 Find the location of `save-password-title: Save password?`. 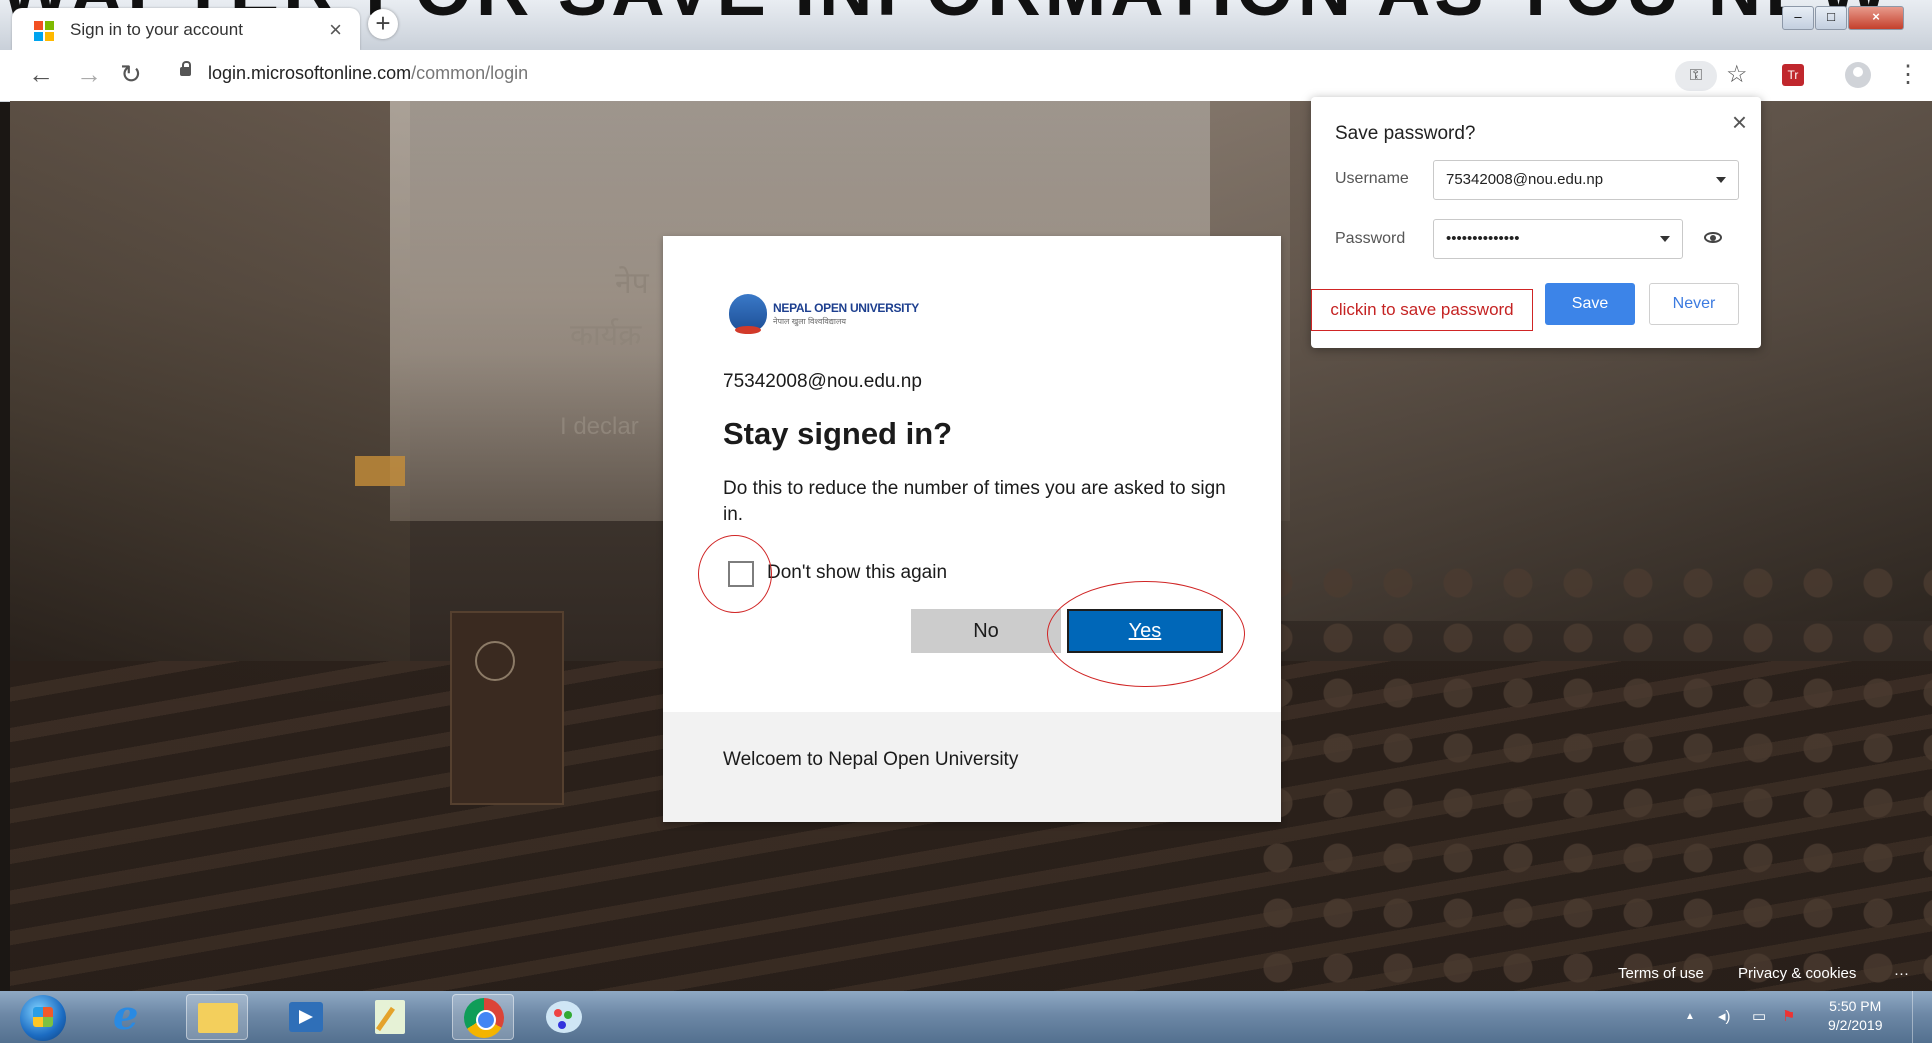

save-password-title: Save password? is located at coordinates (1405, 133).